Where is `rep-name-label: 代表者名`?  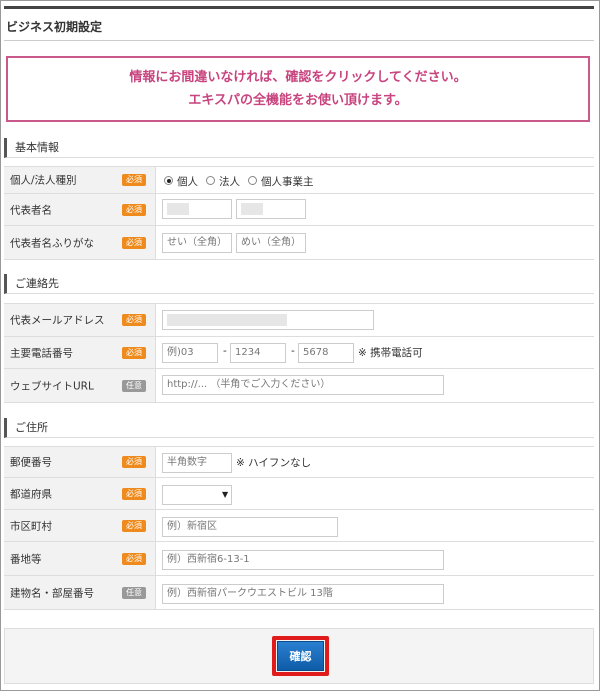
rep-name-label: 代表者名 is located at coordinates (31, 210).